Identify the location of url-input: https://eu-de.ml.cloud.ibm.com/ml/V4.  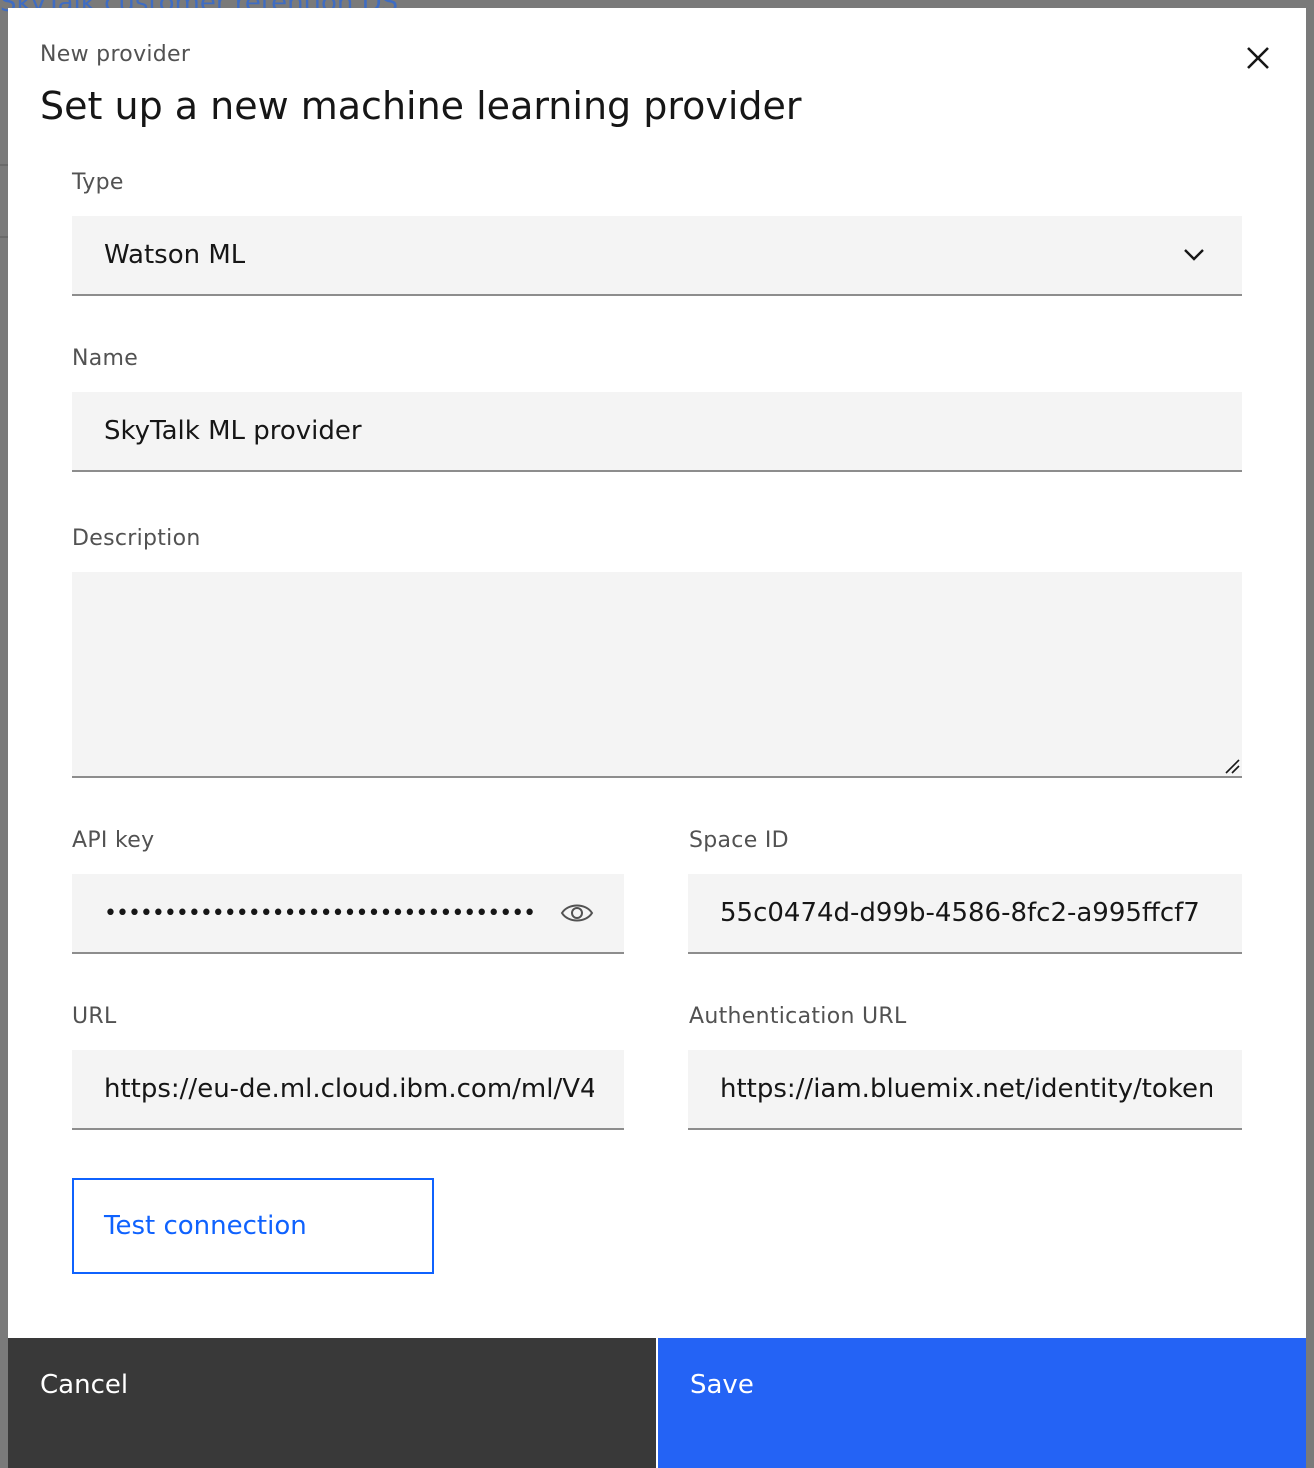
(348, 1090).